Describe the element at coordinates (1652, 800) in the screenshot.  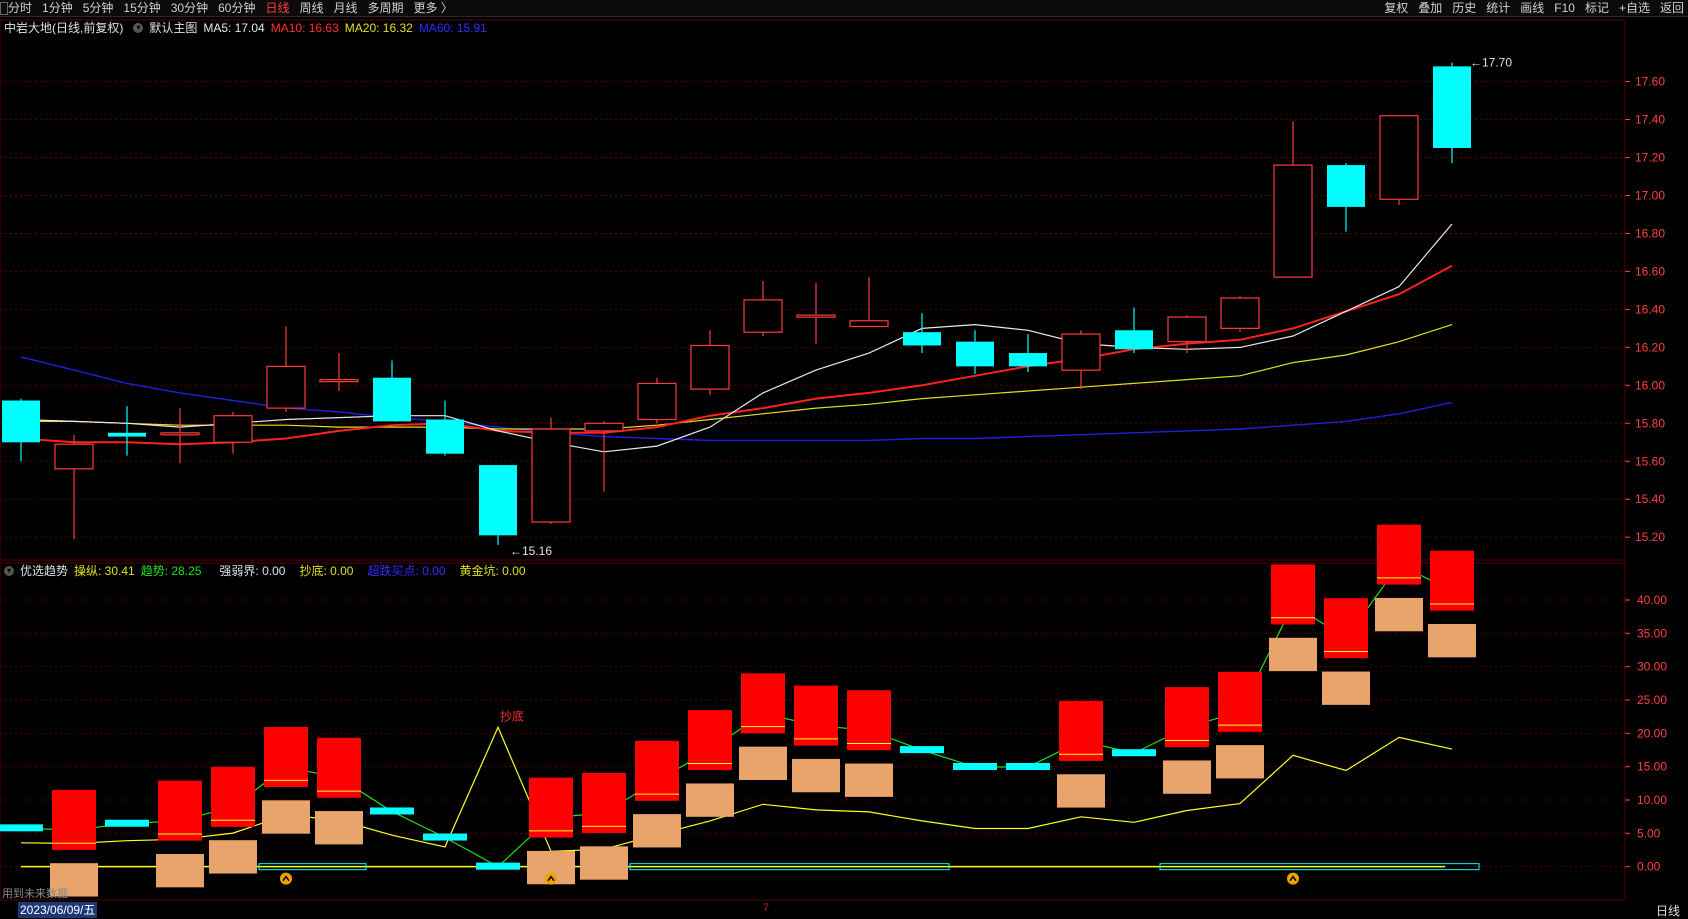
I see `ind-tick-label: 10.00` at that location.